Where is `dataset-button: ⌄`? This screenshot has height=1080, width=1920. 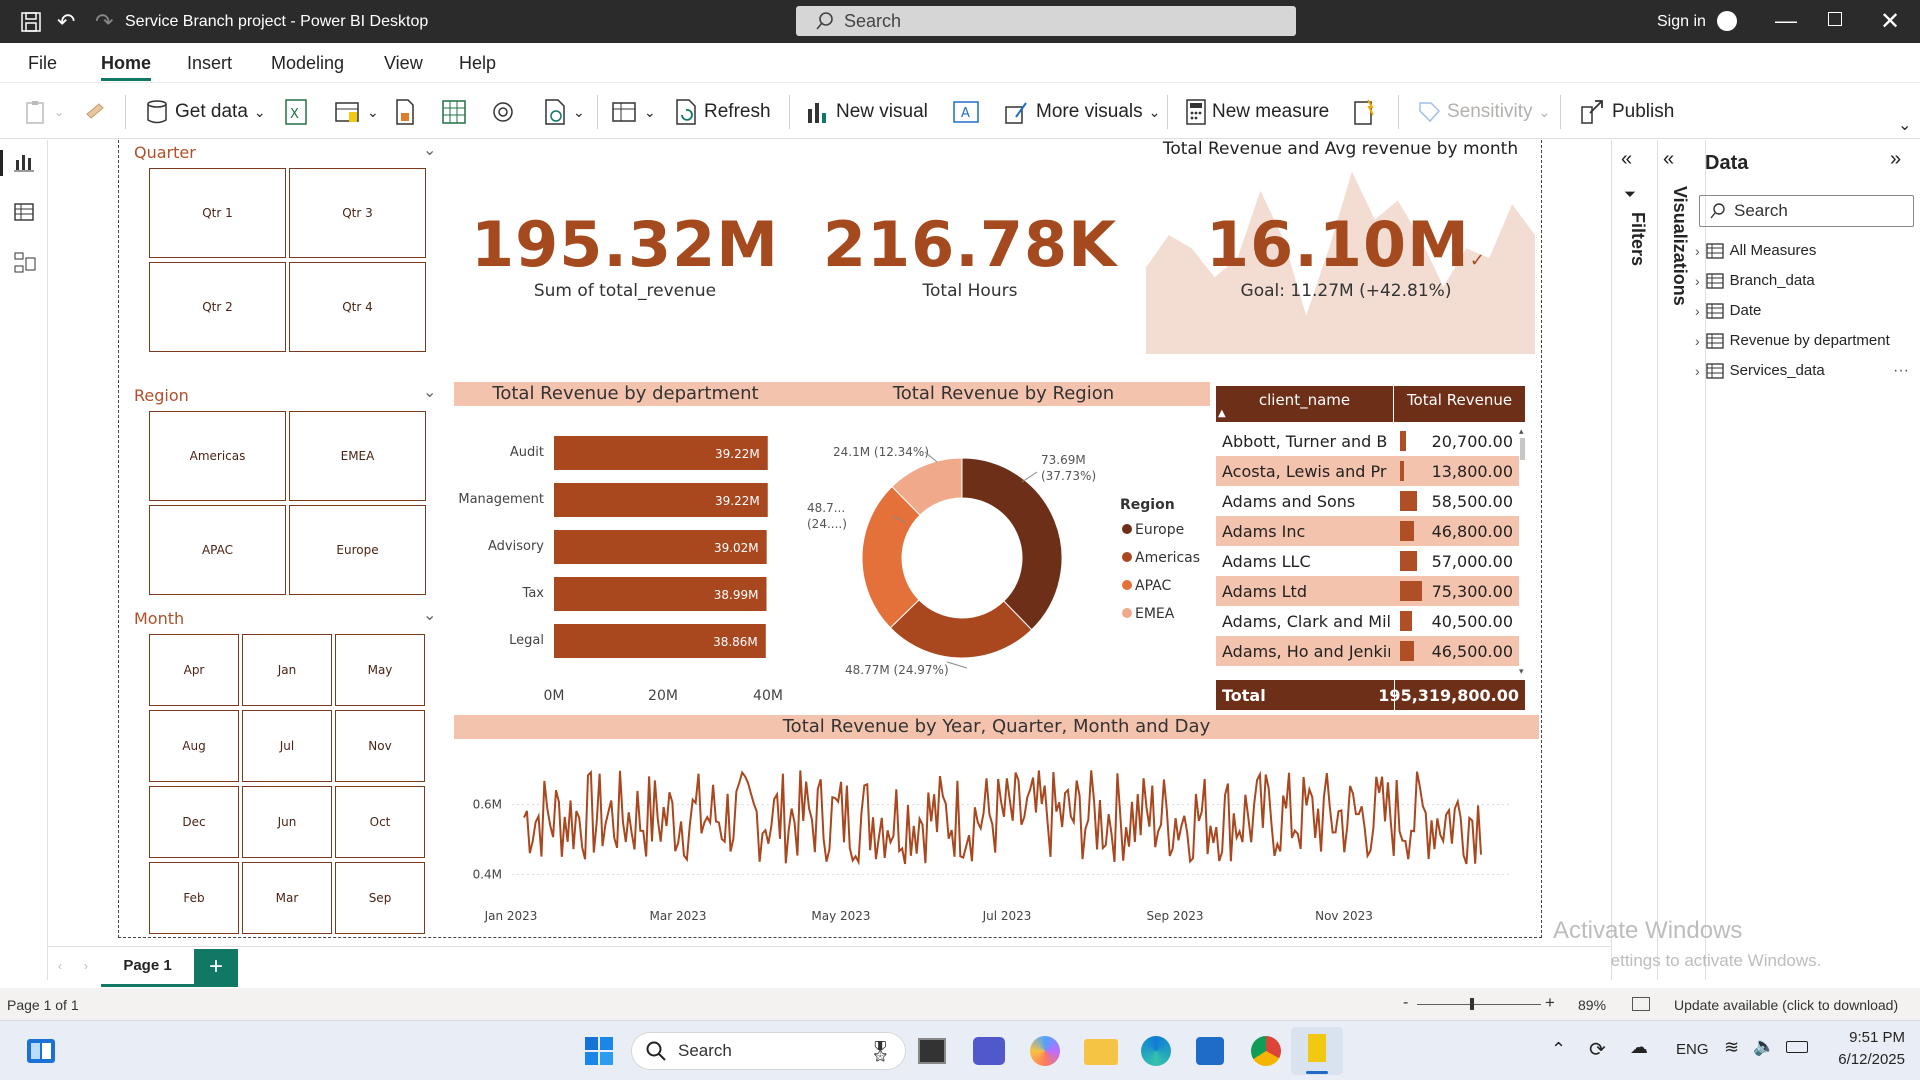
dataset-button: ⌄ is located at coordinates (357, 112).